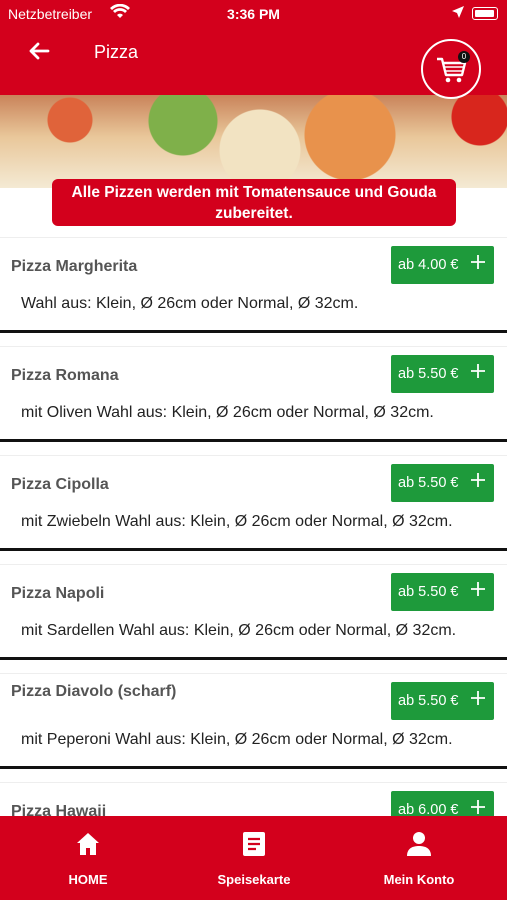  I want to click on add-to-cart-button: ab 4.00 €, so click(442, 265).